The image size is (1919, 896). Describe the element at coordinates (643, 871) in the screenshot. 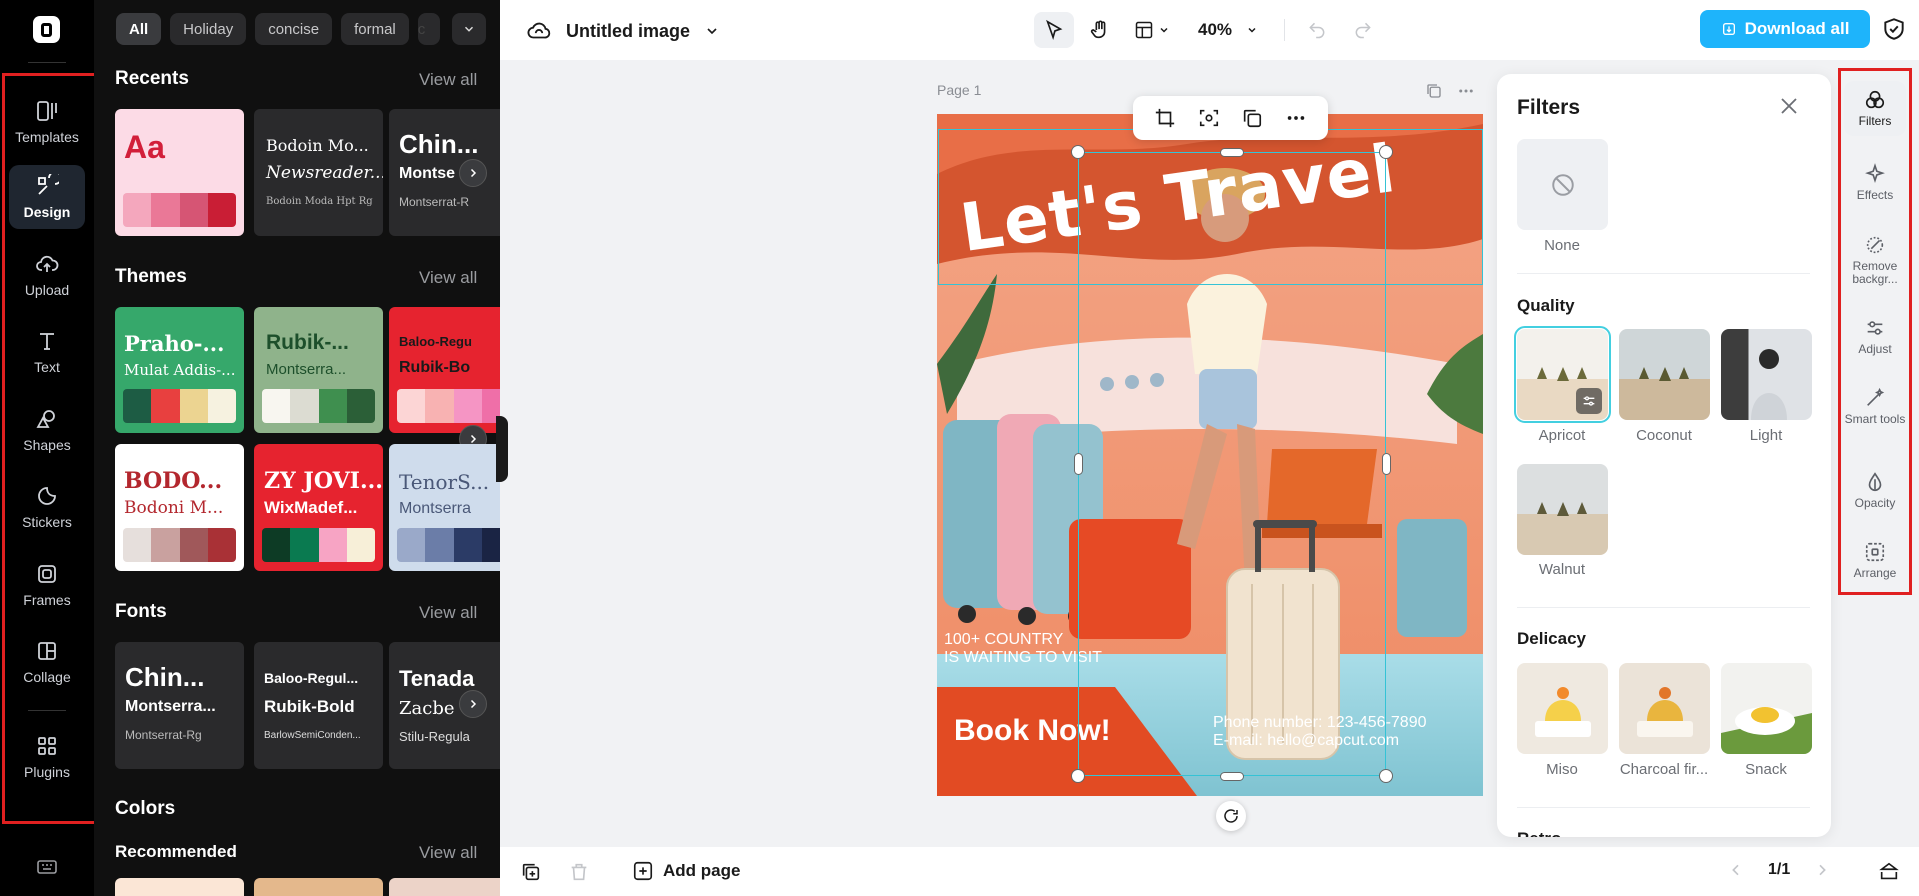

I see `add-page-icon` at that location.